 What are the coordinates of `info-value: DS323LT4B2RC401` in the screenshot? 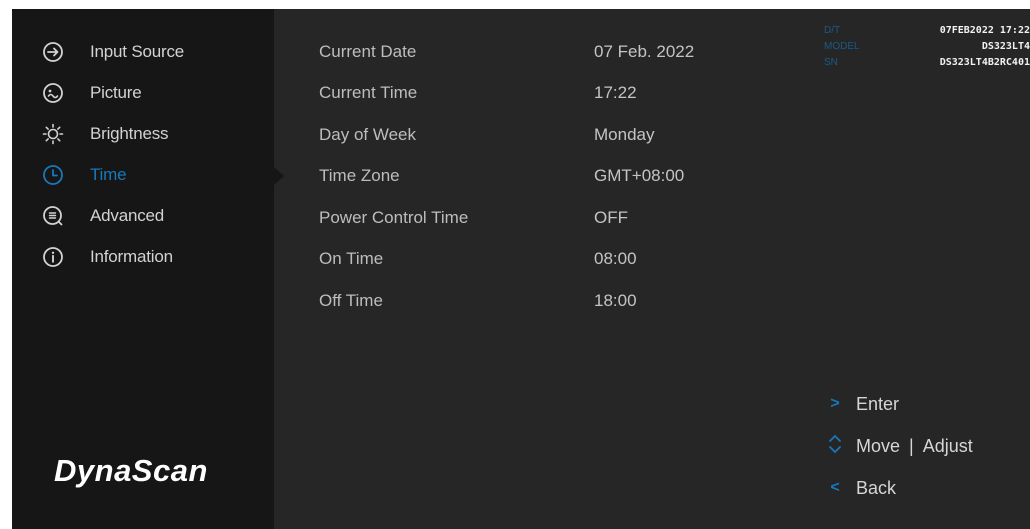 It's located at (984, 62).